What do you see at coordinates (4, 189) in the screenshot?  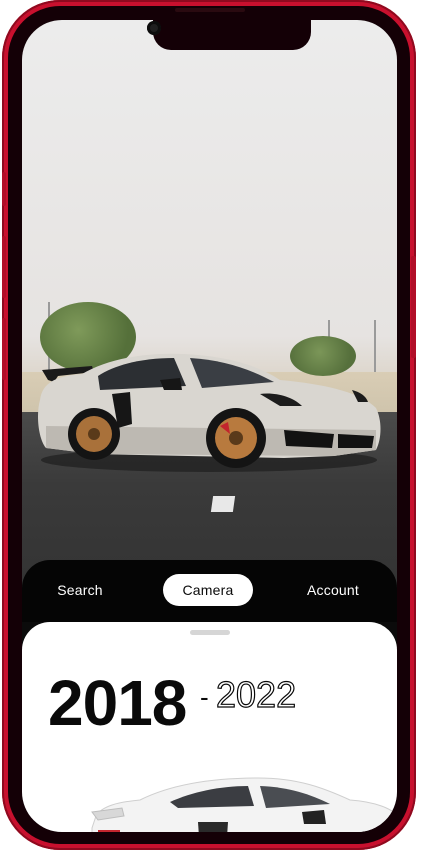 I see `silent-switch` at bounding box center [4, 189].